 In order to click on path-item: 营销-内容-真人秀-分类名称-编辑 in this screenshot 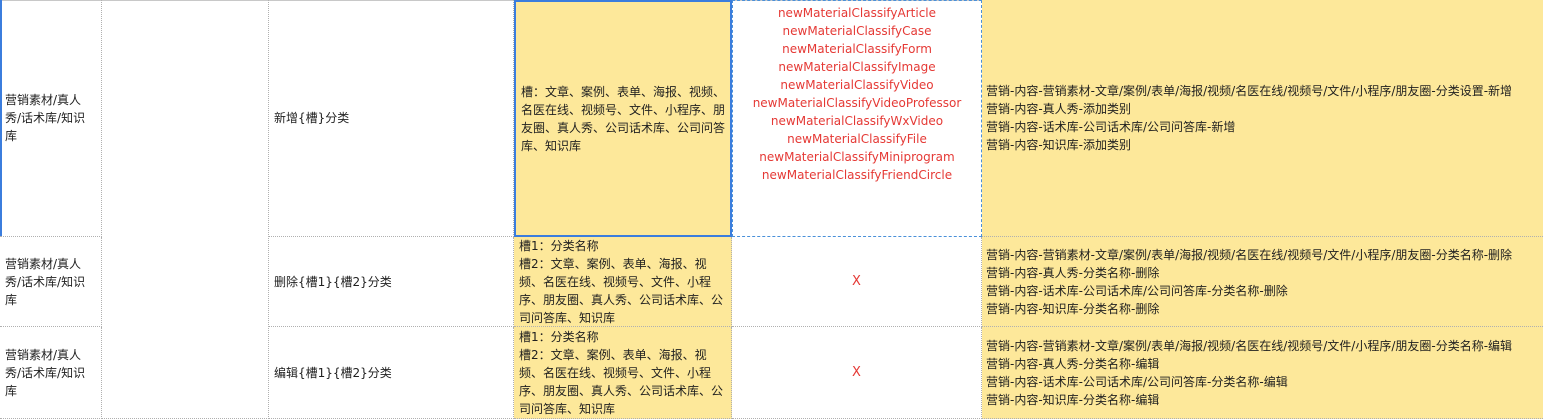, I will do `click(1073, 363)`.